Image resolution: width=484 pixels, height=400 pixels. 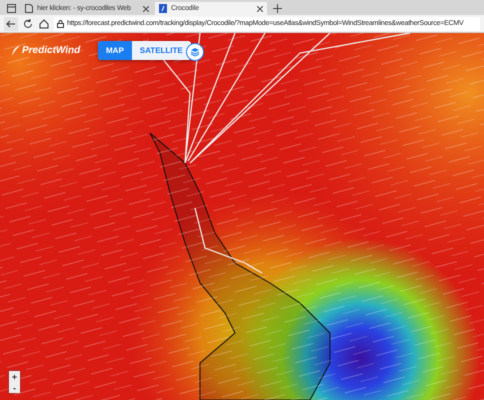 What do you see at coordinates (16, 51) in the screenshot?
I see `logo-icon` at bounding box center [16, 51].